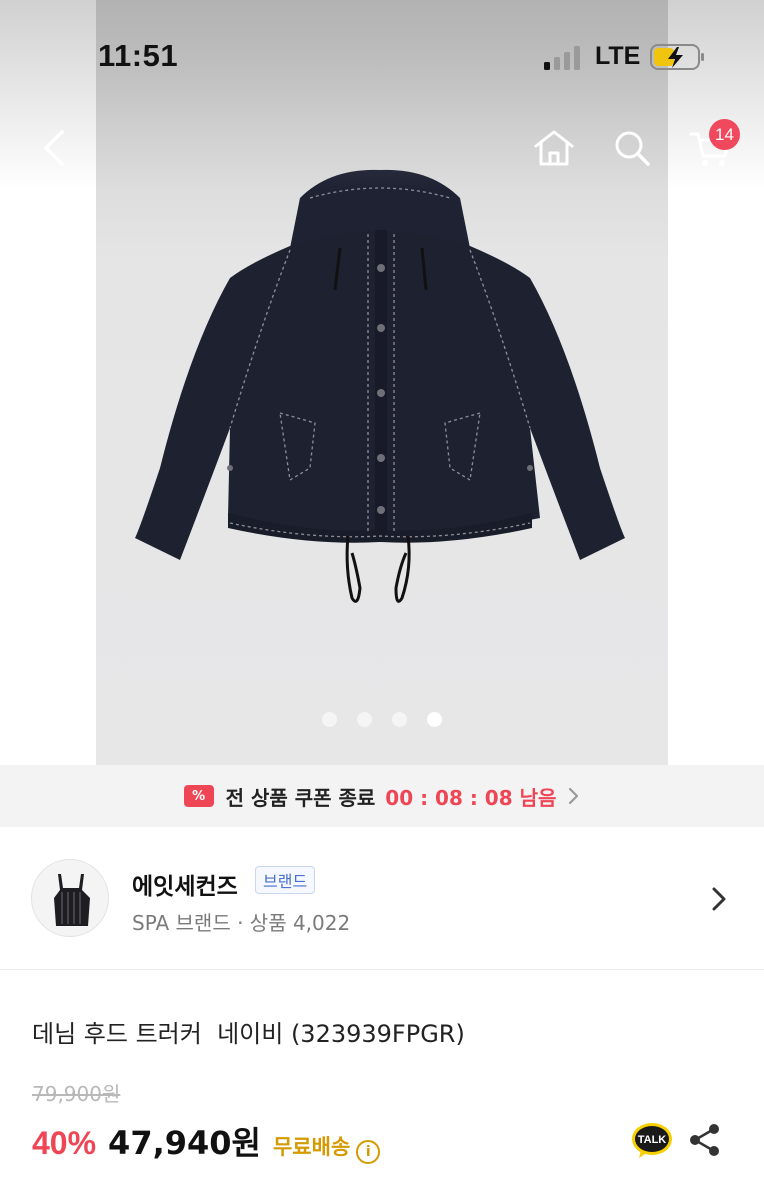 The height and width of the screenshot is (1200, 764). I want to click on home-icon, so click(554, 148).